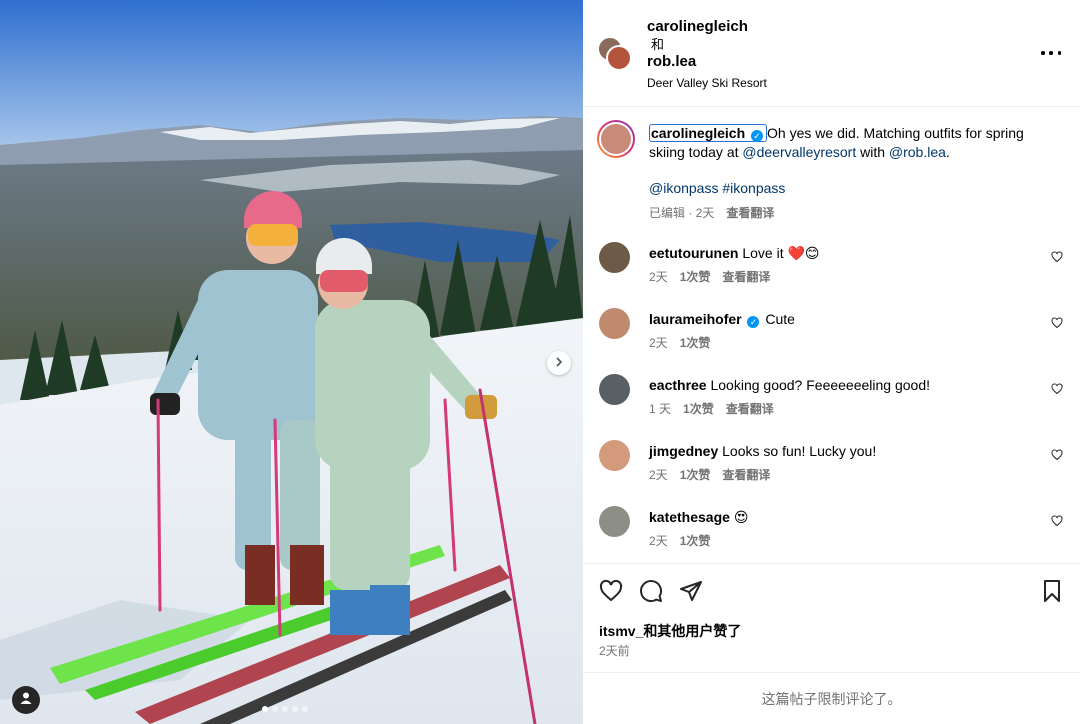  Describe the element at coordinates (831, 334) in the screenshot. I see `comment-item: laurameihofer ✓ Cute 2天 1次赞` at that location.